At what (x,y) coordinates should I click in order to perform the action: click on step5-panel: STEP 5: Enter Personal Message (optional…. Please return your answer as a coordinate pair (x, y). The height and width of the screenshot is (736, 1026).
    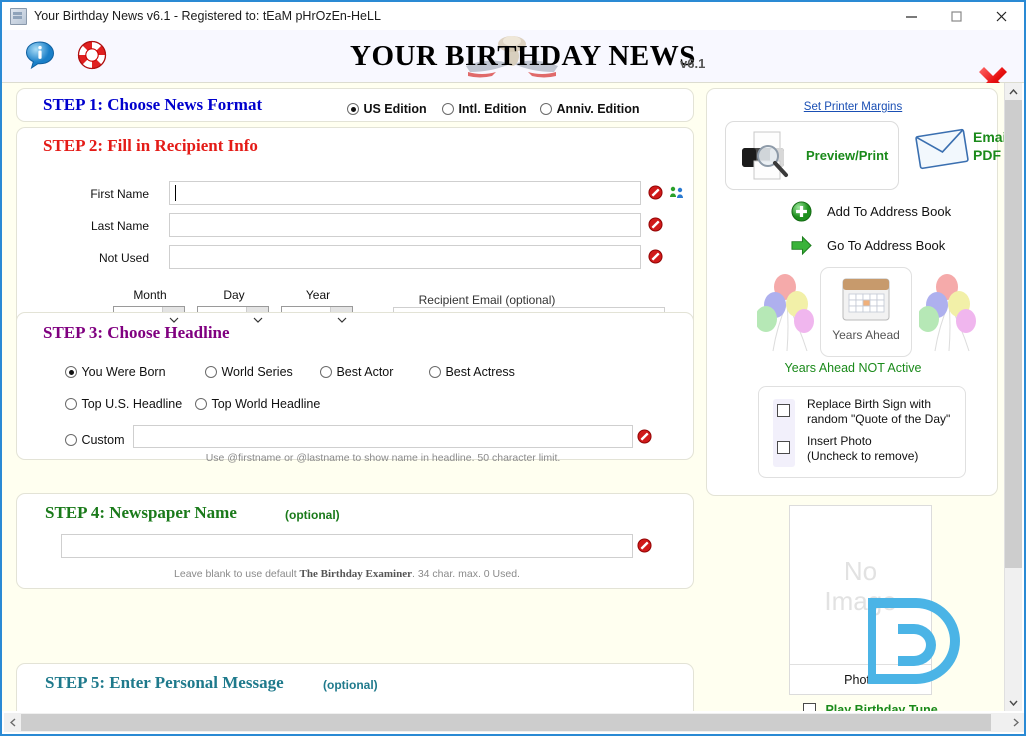
    Looking at the image, I should click on (355, 687).